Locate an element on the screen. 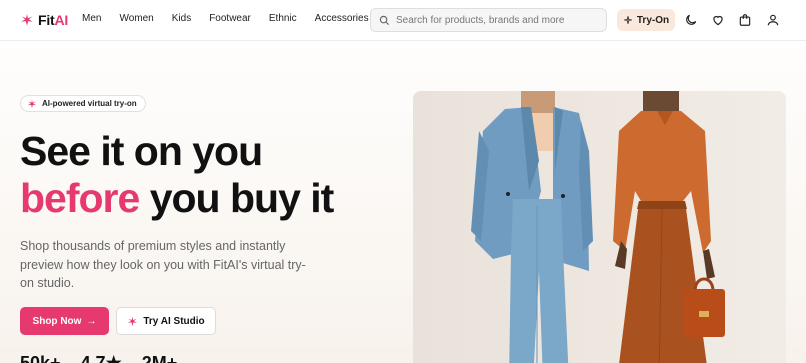 The height and width of the screenshot is (363, 806). stat-value: 4.7★ is located at coordinates (101, 358).